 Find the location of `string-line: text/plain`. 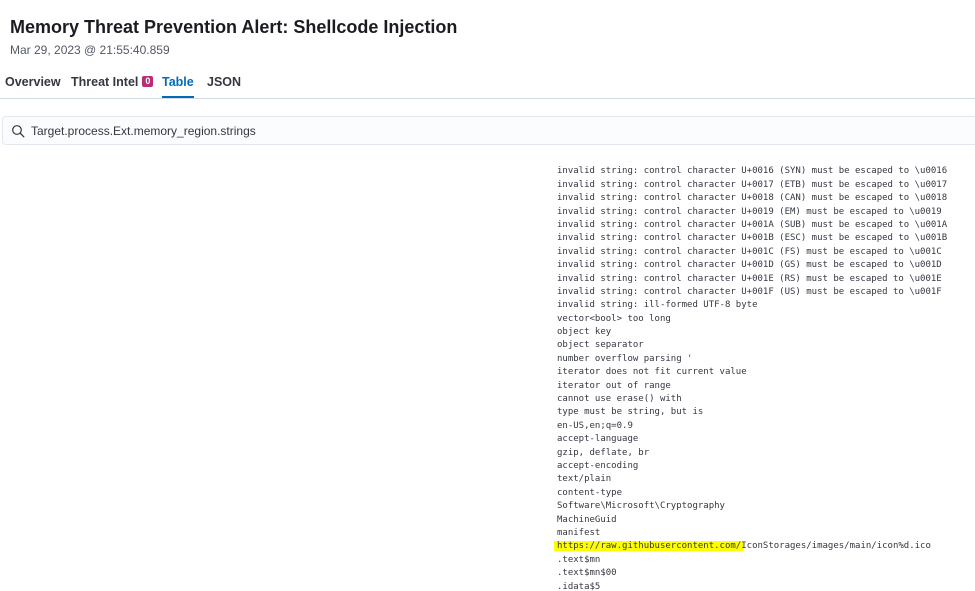

string-line: text/plain is located at coordinates (584, 479).